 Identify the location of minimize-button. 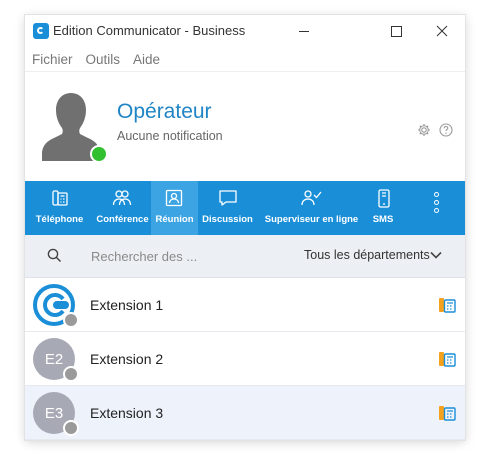
(304, 31).